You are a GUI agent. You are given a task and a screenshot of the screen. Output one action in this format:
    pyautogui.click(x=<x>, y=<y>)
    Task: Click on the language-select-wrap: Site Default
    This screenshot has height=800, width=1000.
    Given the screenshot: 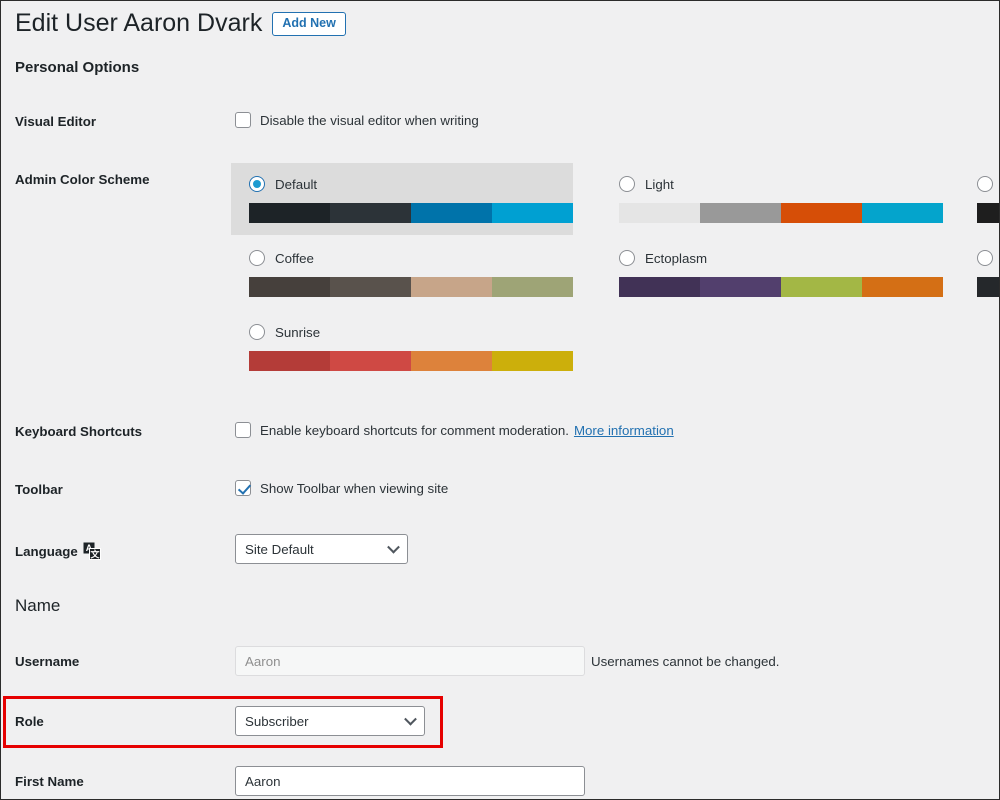 What is the action you would take?
    pyautogui.click(x=321, y=549)
    